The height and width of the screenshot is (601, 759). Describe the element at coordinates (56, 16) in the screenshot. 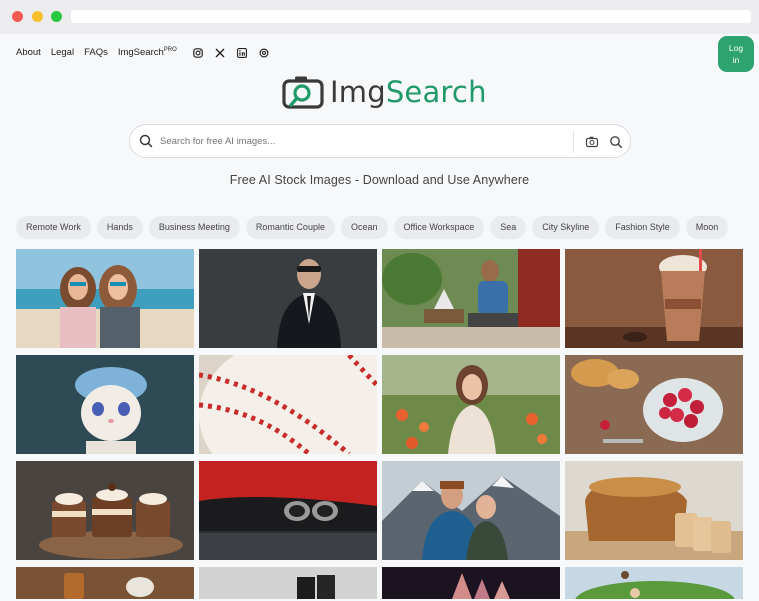

I see `maximize-window-button` at that location.